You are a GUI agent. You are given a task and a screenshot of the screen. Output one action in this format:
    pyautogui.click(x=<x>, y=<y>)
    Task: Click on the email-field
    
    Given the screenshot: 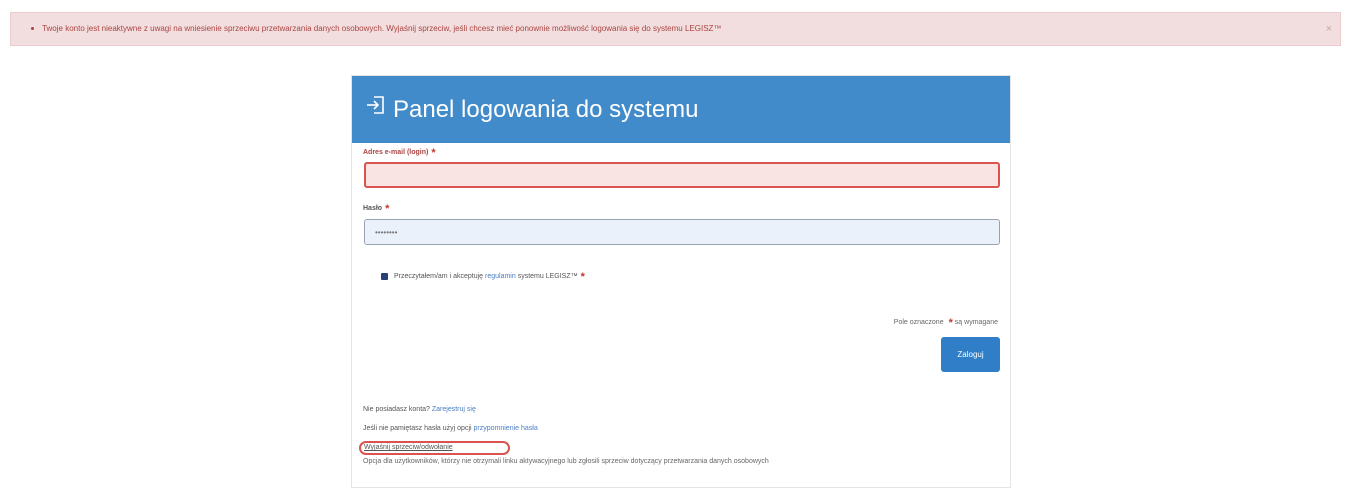 What is the action you would take?
    pyautogui.click(x=682, y=175)
    